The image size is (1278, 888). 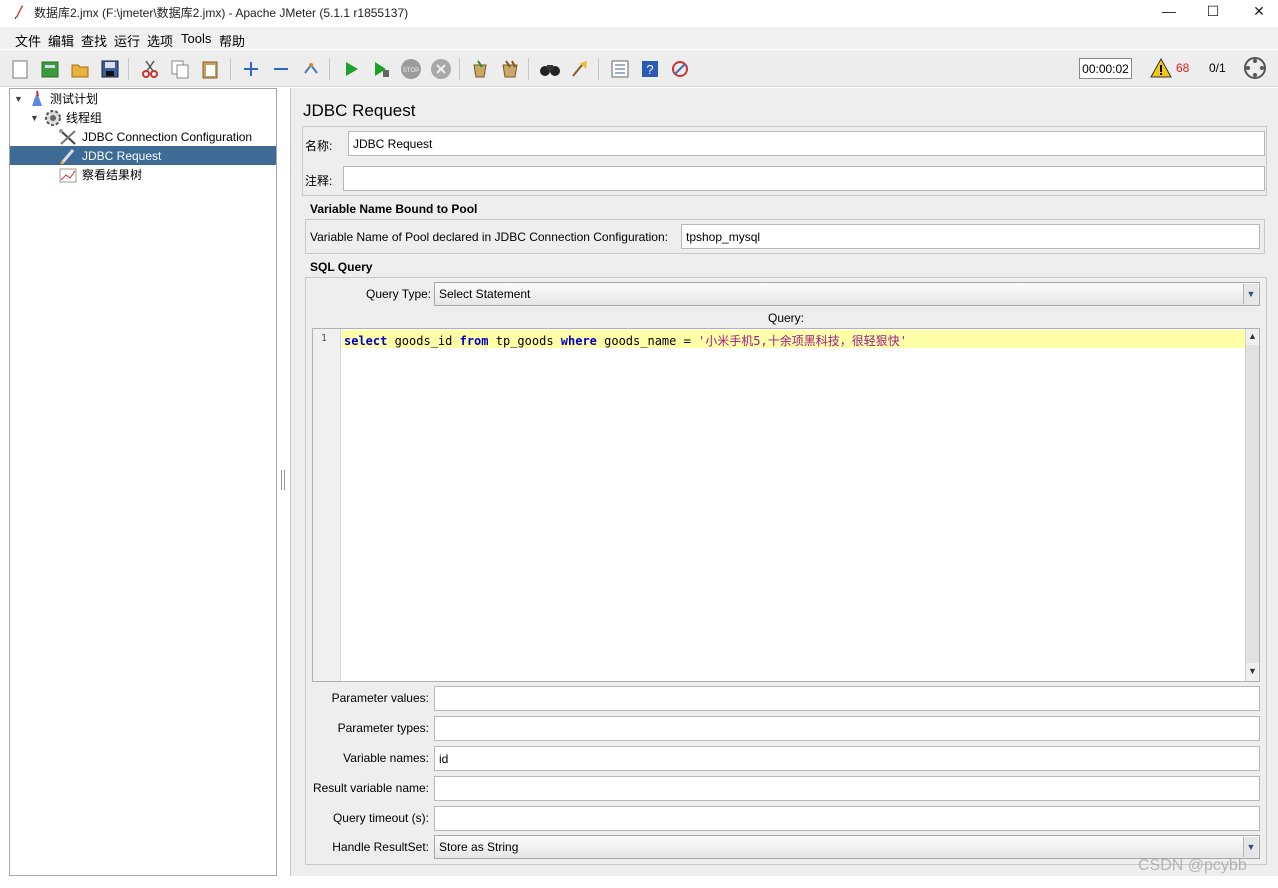 I want to click on function-helper-icon, so click(x=620, y=69).